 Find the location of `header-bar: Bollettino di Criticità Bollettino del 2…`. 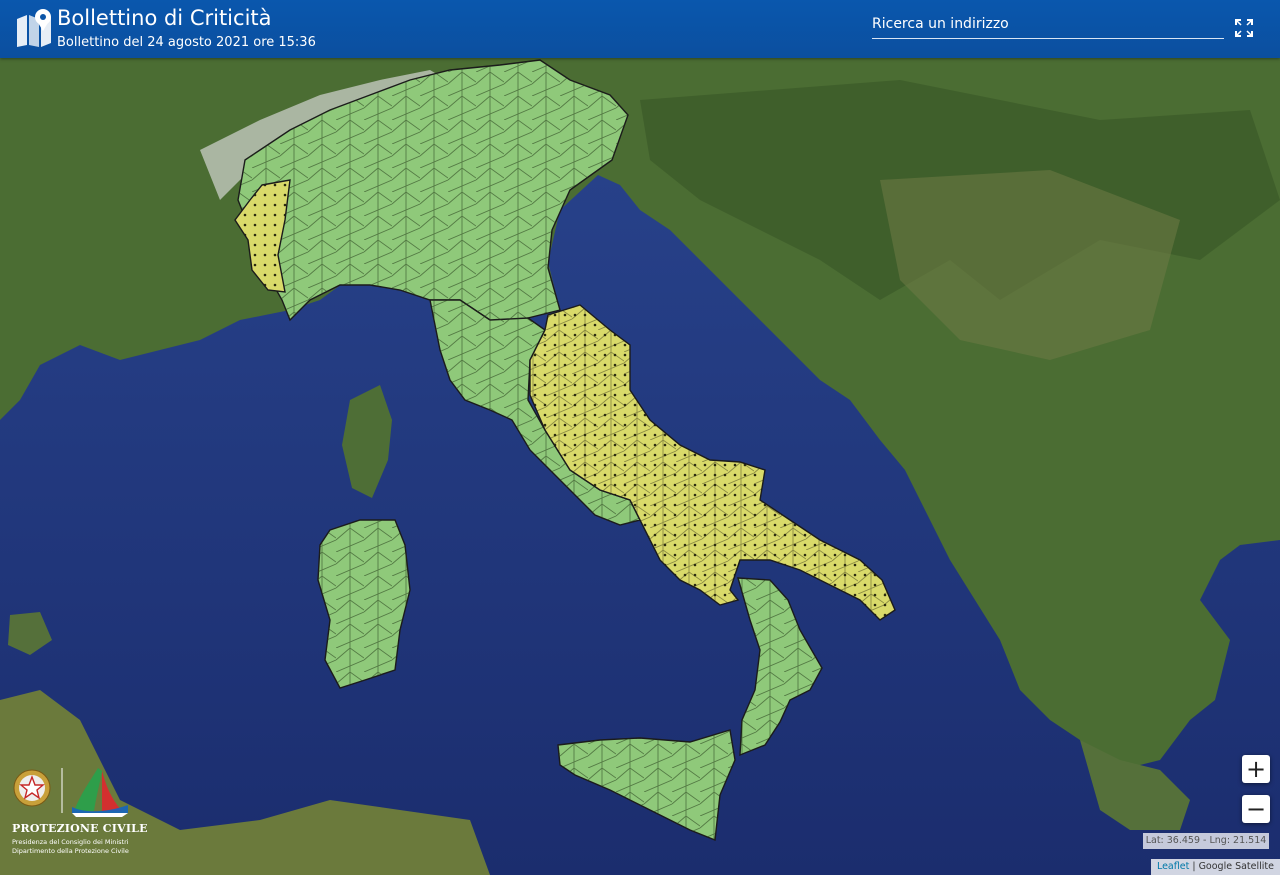

header-bar: Bollettino di Criticità Bollettino del 2… is located at coordinates (640, 29).